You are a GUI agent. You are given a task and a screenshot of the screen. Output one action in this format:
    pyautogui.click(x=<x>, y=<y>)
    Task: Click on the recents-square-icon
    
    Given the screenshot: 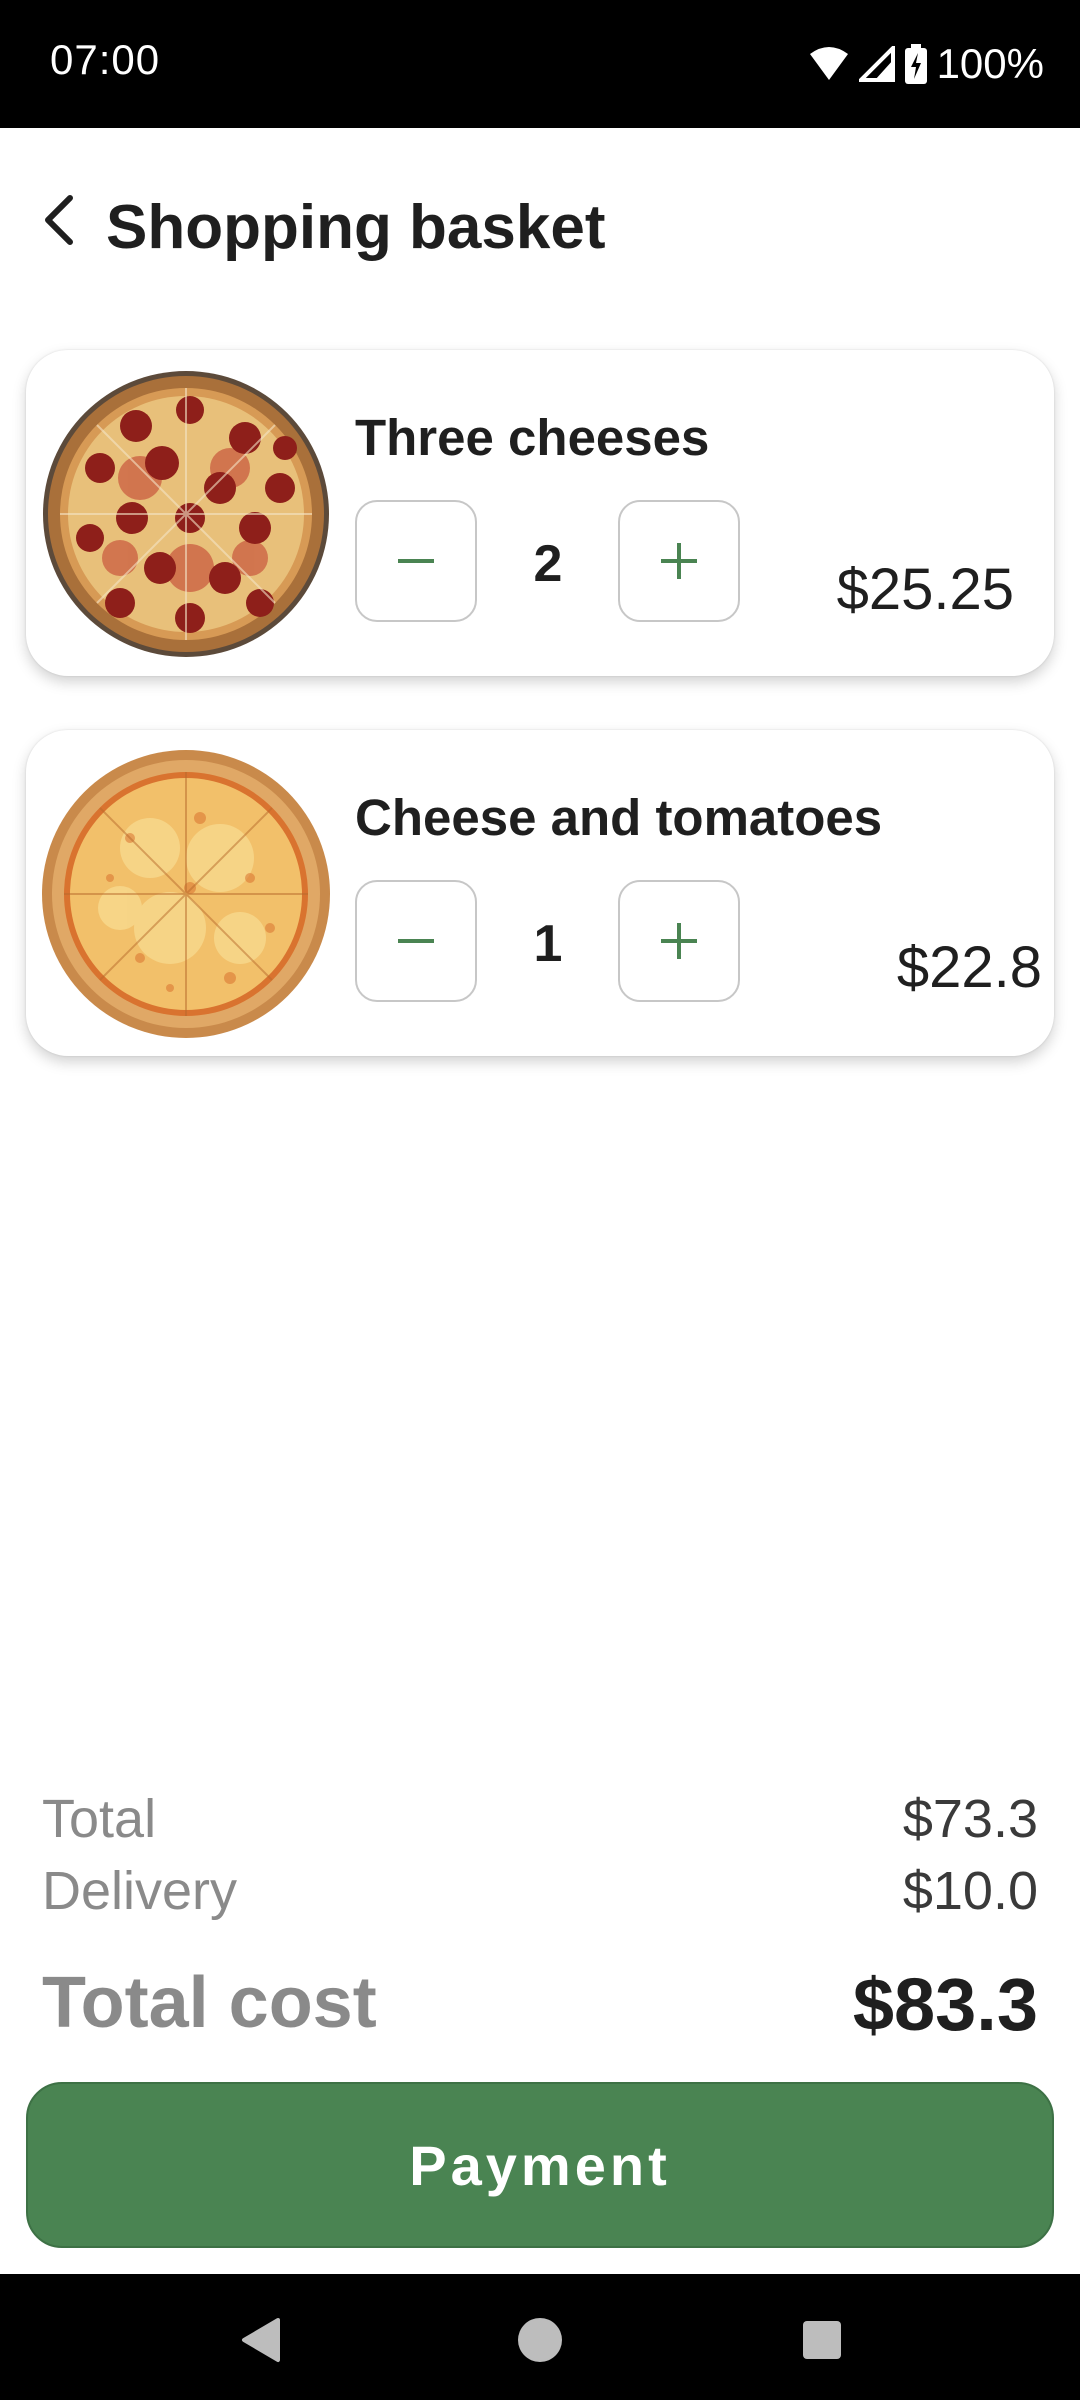 What is the action you would take?
    pyautogui.click(x=822, y=2340)
    